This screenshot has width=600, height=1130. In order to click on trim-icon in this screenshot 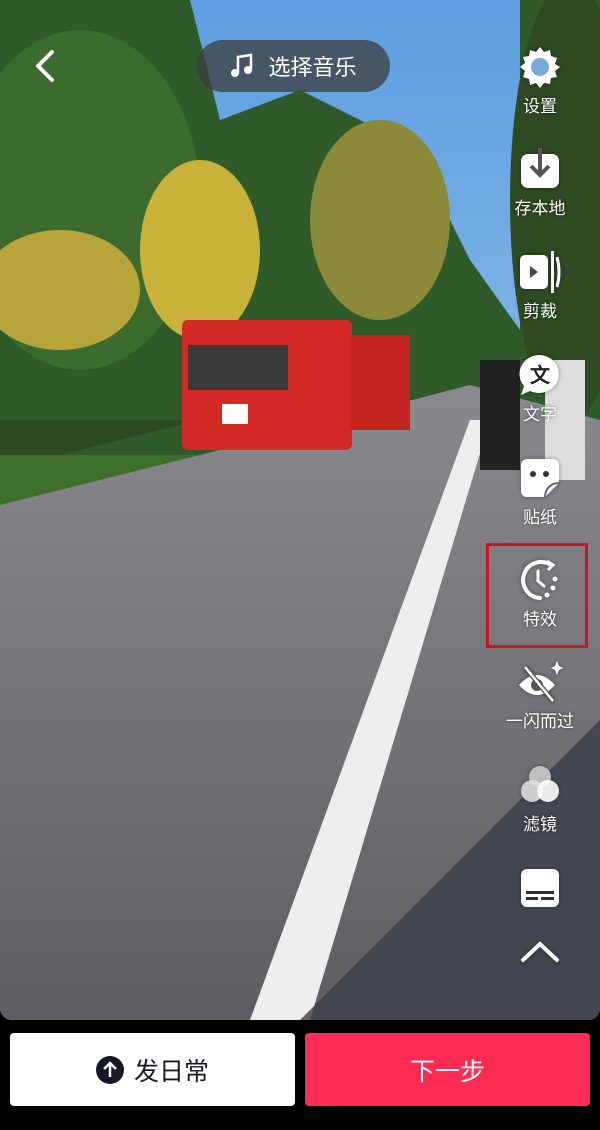, I will do `click(540, 272)`.